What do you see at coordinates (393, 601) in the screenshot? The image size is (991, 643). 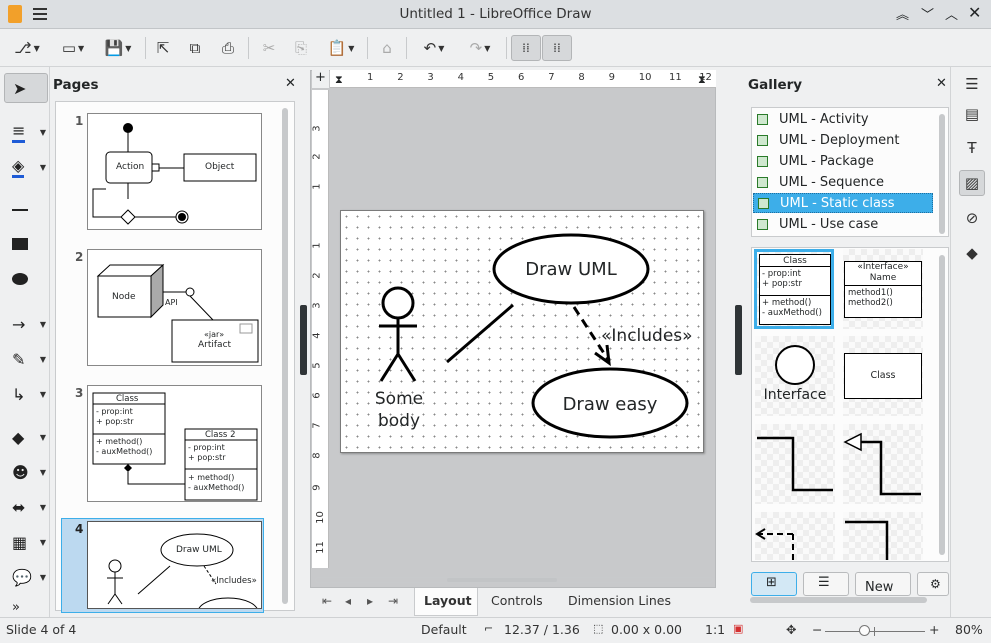 I see `last-page-icon: ⇥` at bounding box center [393, 601].